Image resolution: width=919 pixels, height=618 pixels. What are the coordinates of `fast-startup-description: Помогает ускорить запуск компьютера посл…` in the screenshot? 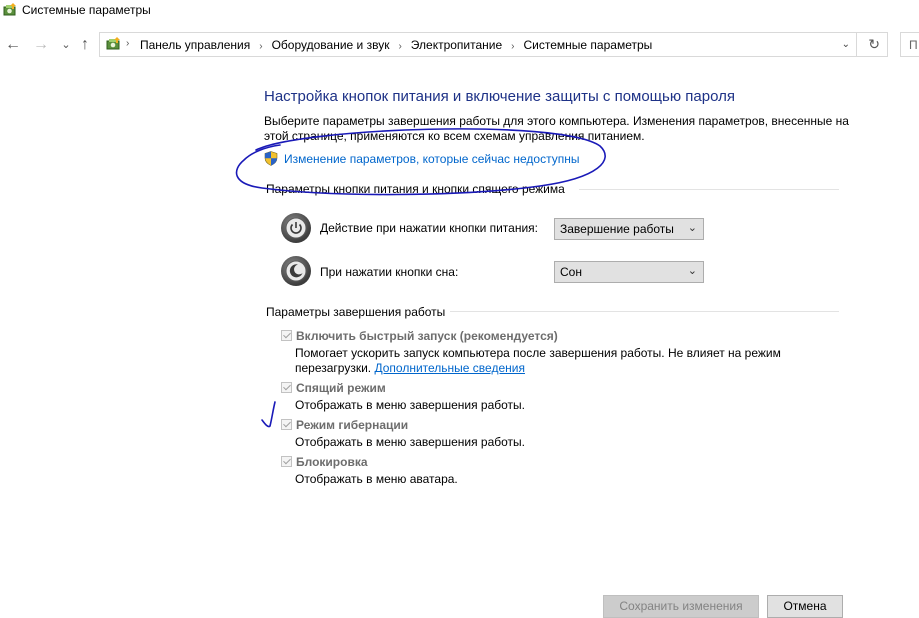 It's located at (555, 361).